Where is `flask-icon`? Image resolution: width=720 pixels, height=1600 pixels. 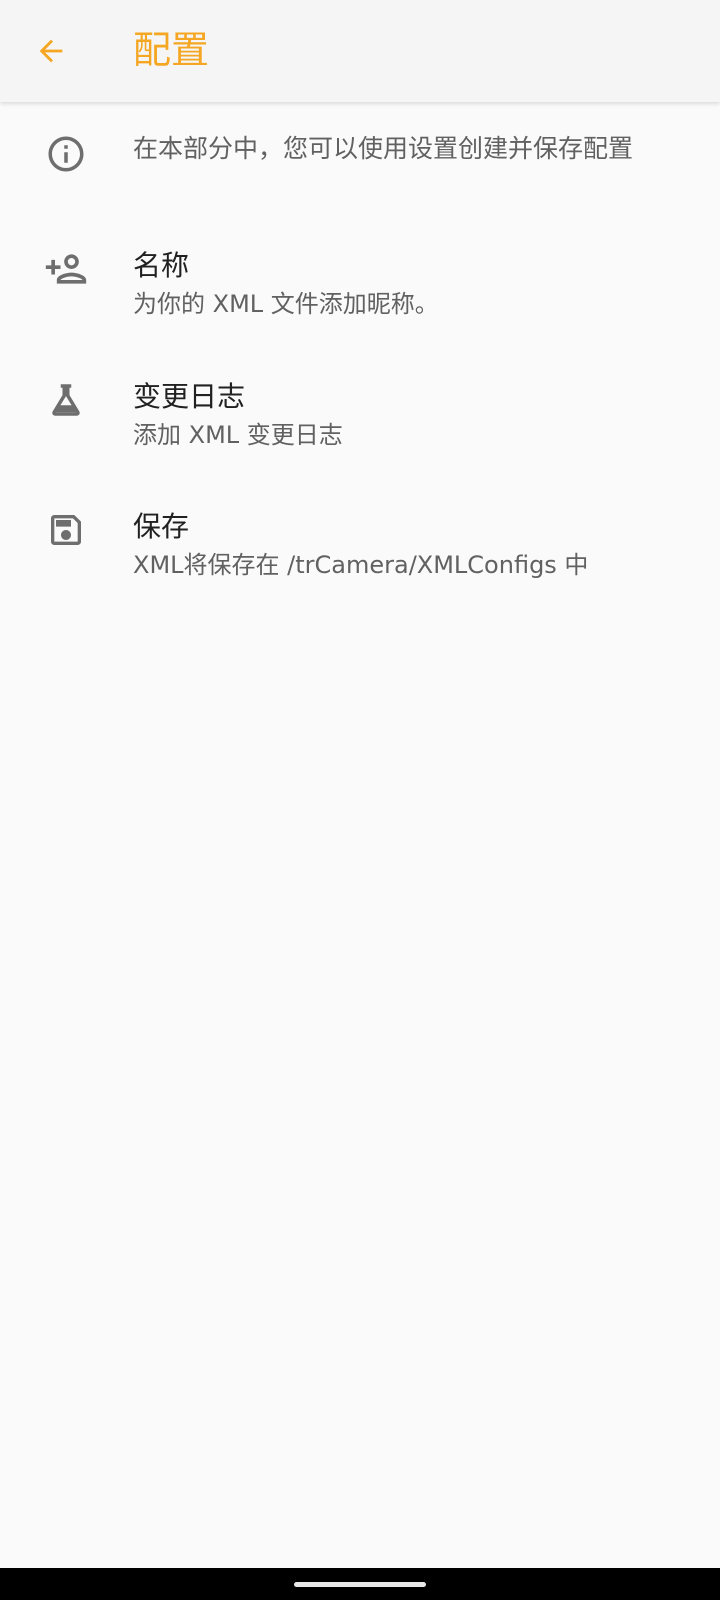 flask-icon is located at coordinates (66, 400).